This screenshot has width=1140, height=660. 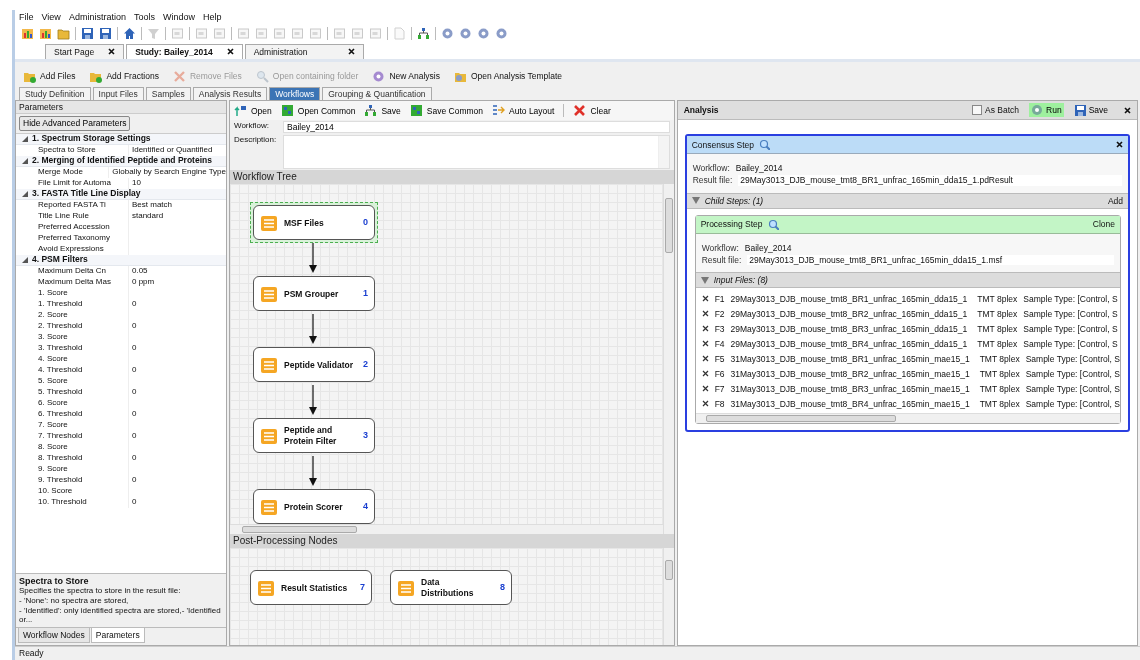 I want to click on workflow-node: MSF Files 0, so click(x=314, y=223).